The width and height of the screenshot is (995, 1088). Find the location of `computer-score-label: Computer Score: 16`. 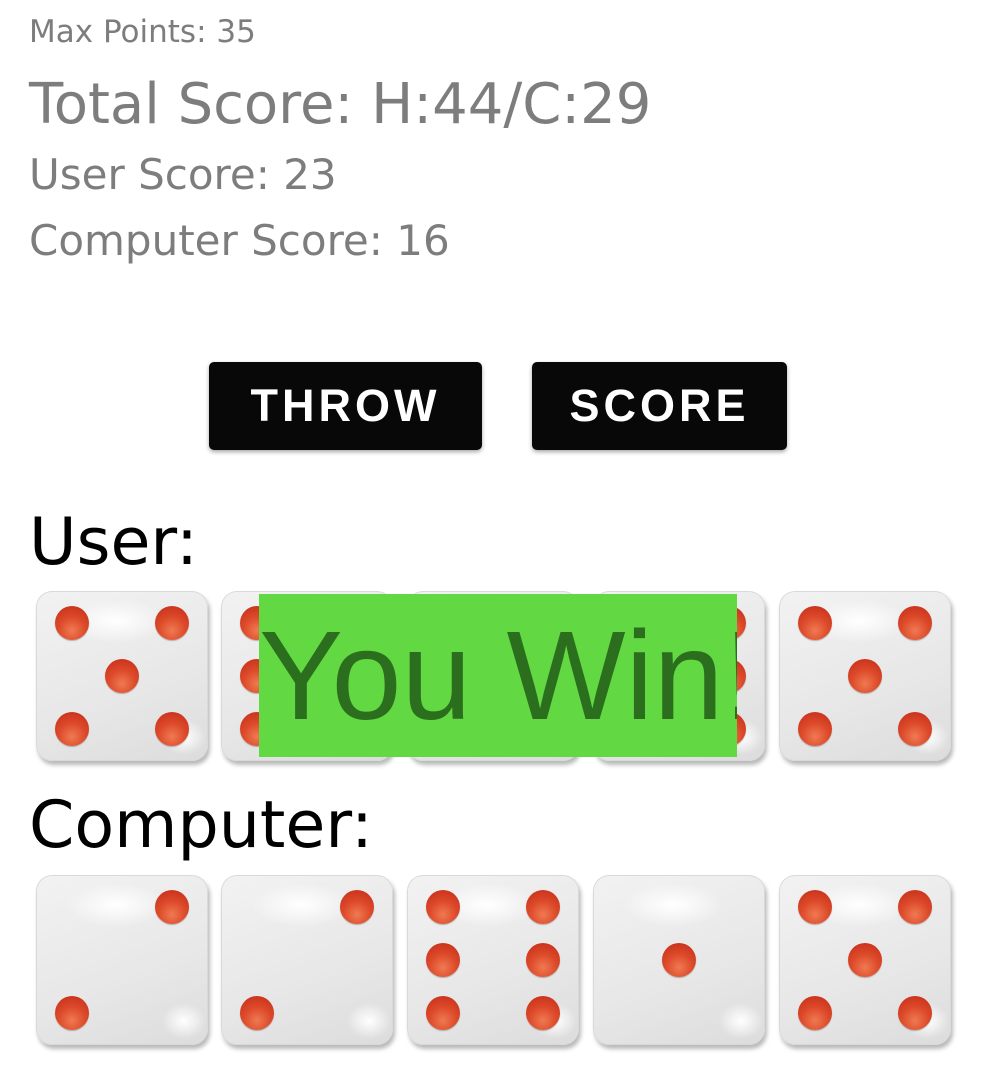

computer-score-label: Computer Score: 16 is located at coordinates (239, 240).